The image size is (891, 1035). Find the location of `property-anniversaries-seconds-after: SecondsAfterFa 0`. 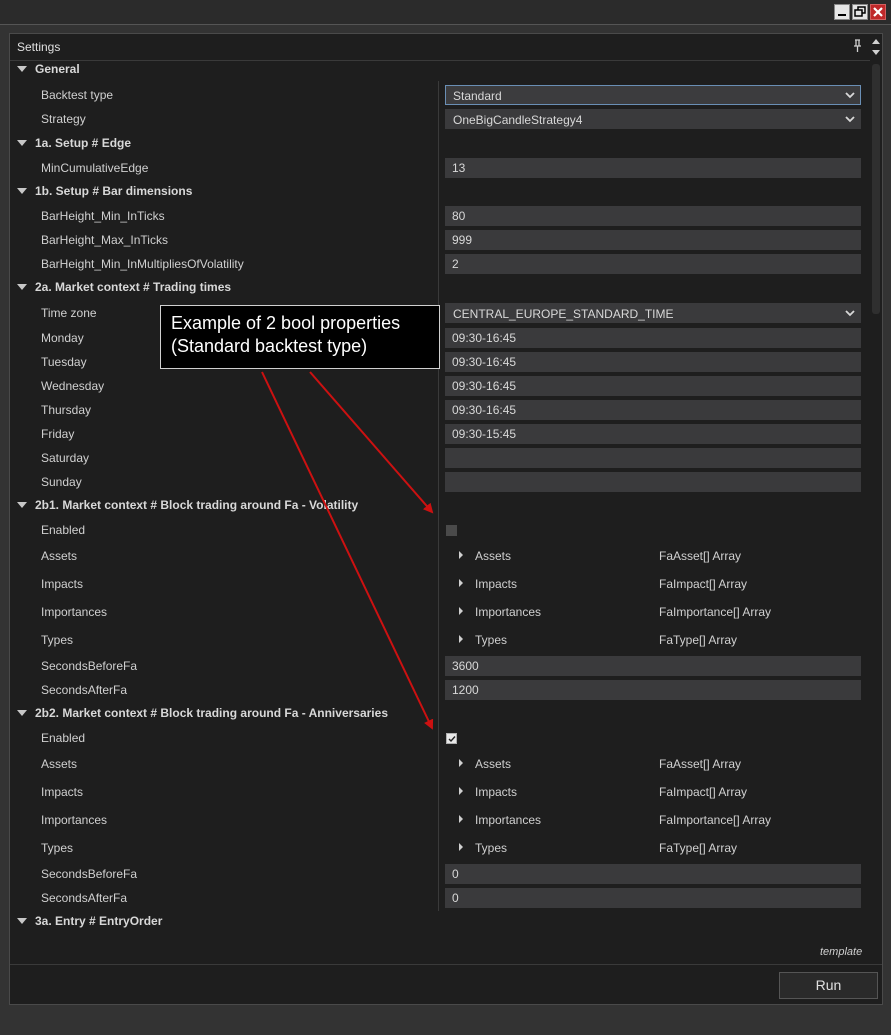

property-anniversaries-seconds-after: SecondsAfterFa 0 is located at coordinates (440, 898).